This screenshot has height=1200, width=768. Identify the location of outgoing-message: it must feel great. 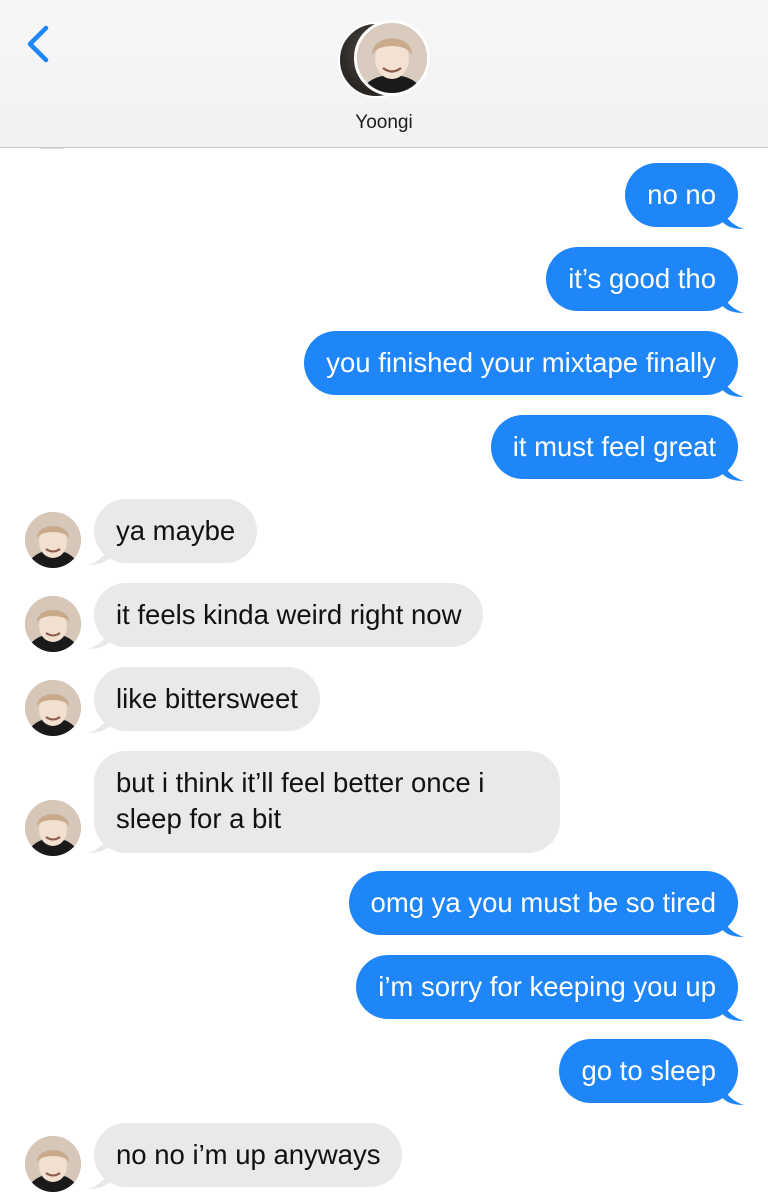
(614, 447).